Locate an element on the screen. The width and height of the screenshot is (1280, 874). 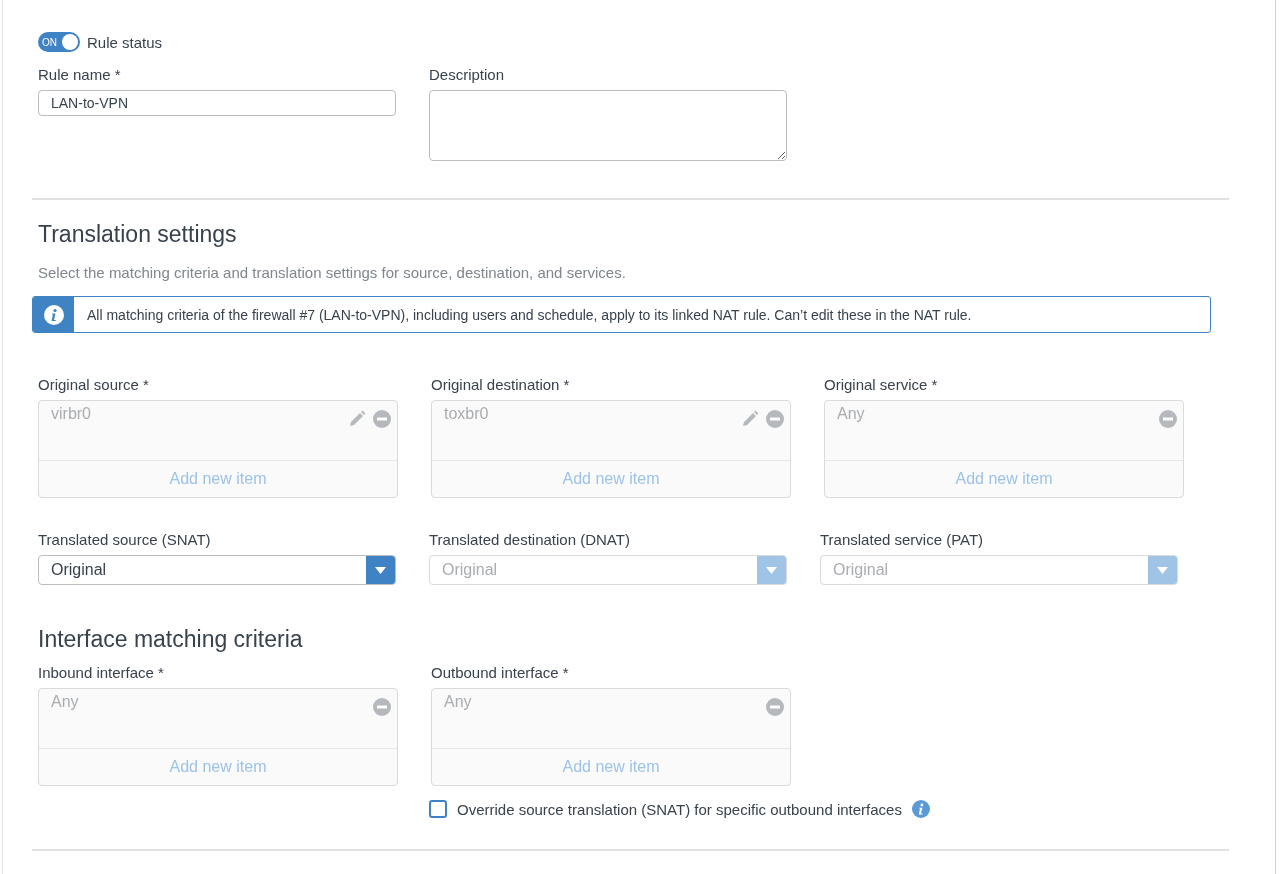
field-label: Outbound interface * is located at coordinates (500, 672).